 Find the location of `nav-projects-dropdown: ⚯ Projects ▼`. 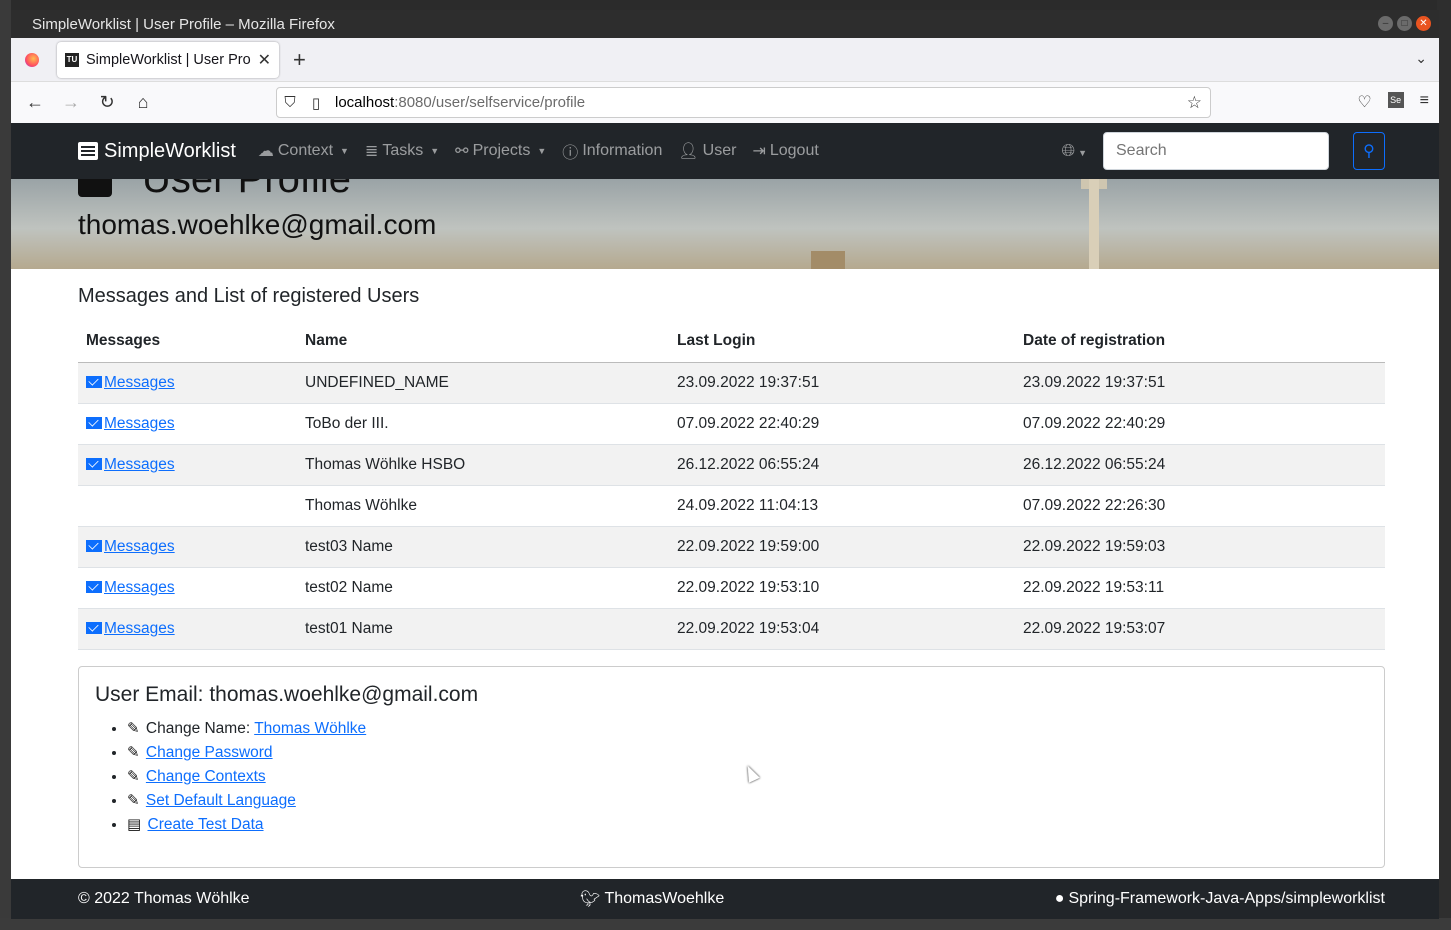

nav-projects-dropdown: ⚯ Projects ▼ is located at coordinates (500, 151).